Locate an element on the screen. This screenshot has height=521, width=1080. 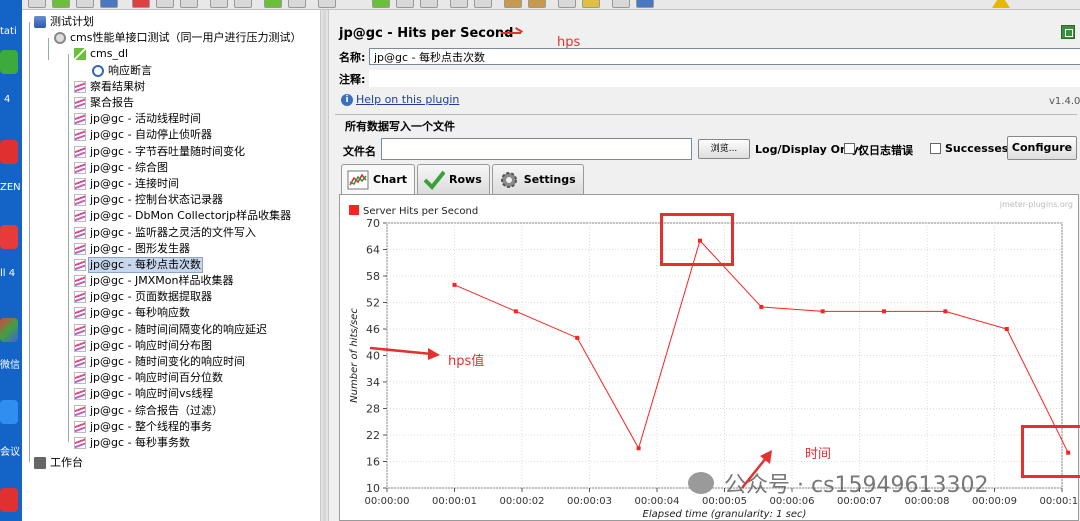
tree-node: jp@gc - 每秒事务数 is located at coordinates (171, 443).